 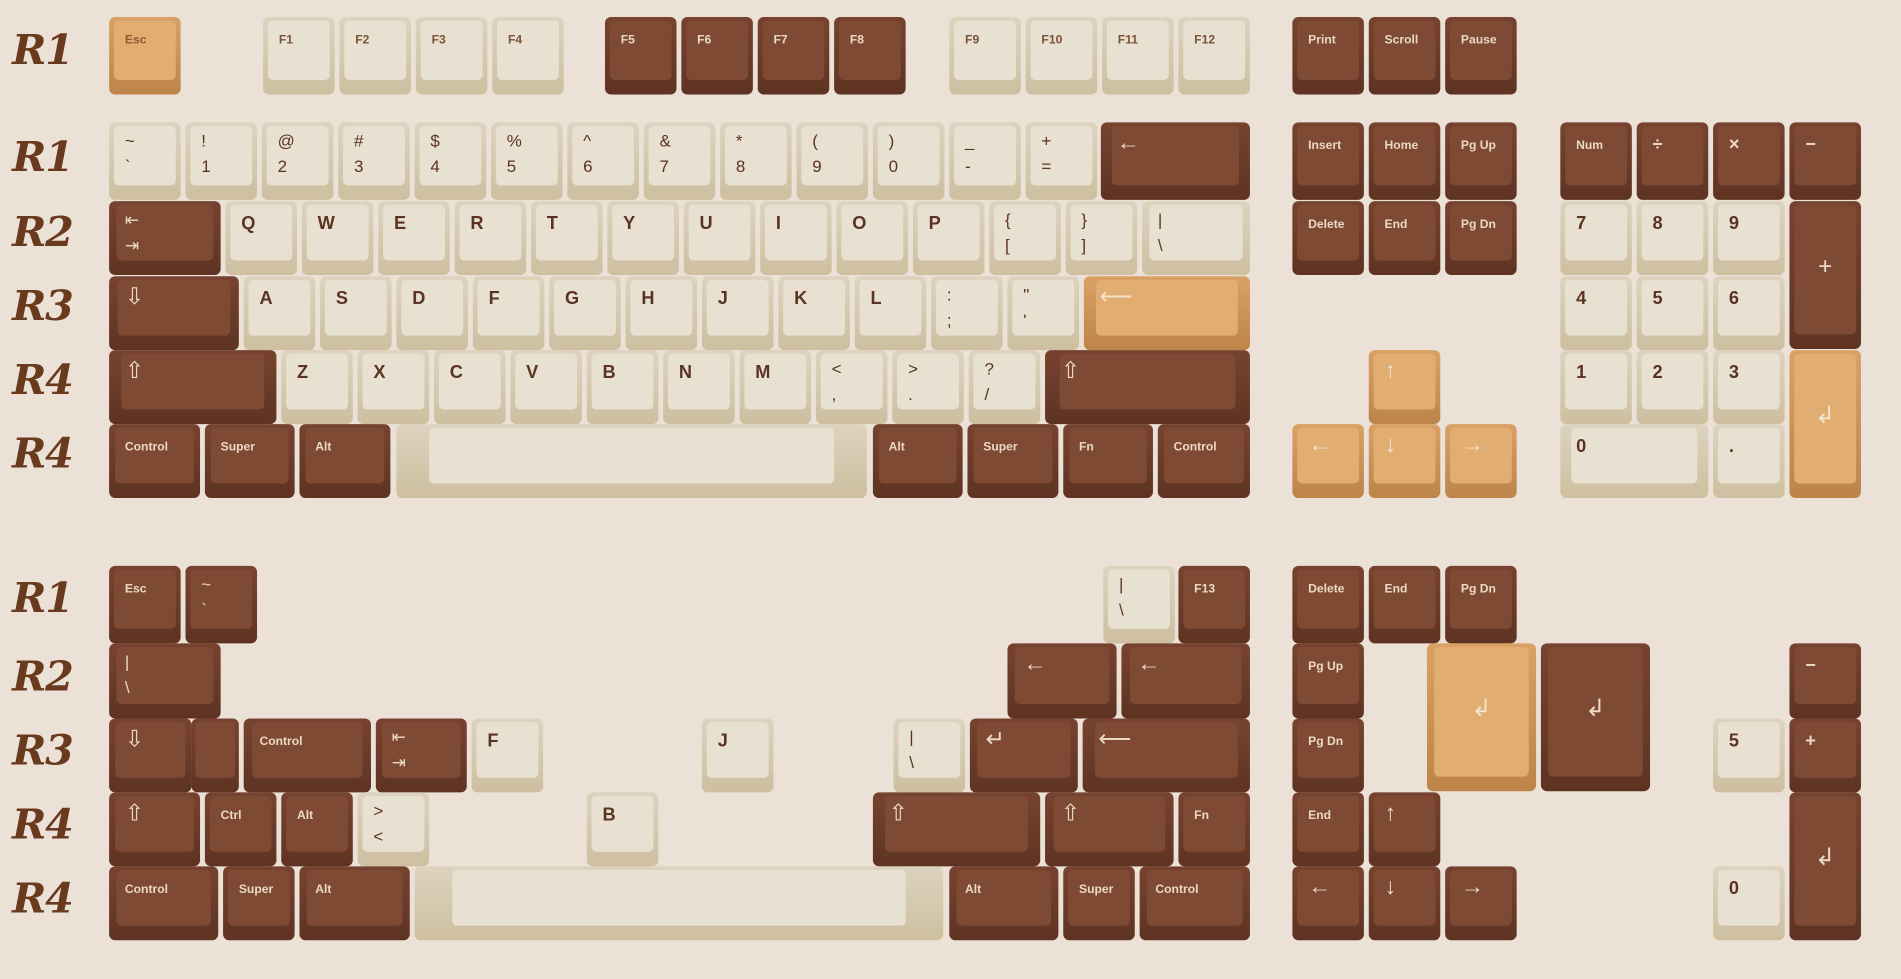 I want to click on keycap-ctrl: Ctrl, so click(x=240, y=829).